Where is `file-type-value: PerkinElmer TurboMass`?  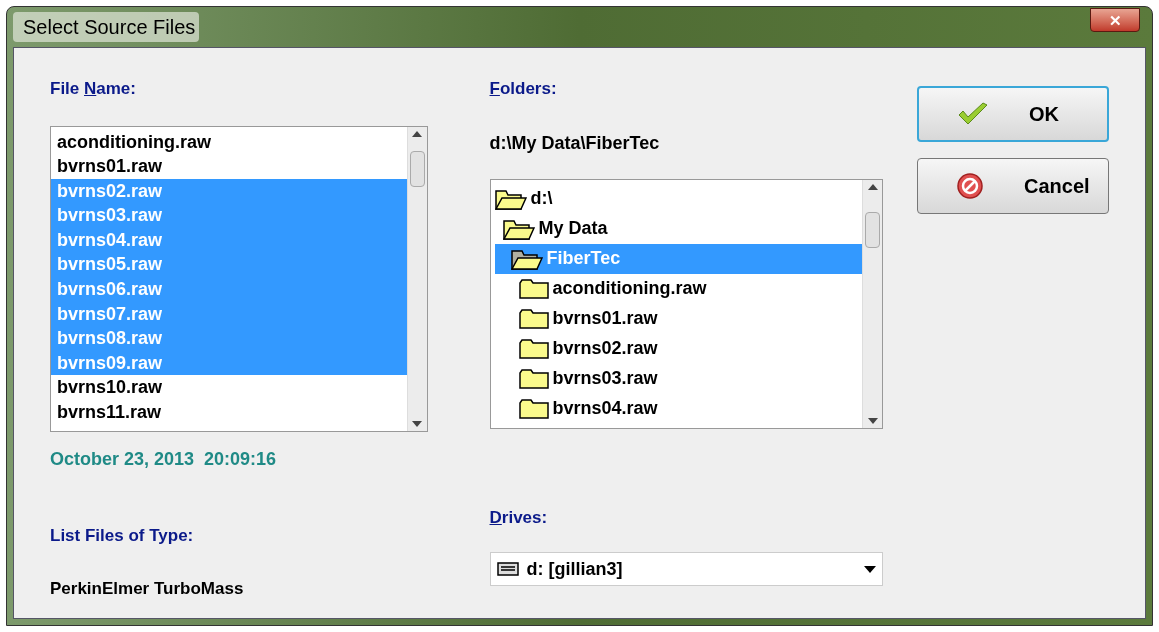
file-type-value: PerkinElmer TurboMass is located at coordinates (147, 589).